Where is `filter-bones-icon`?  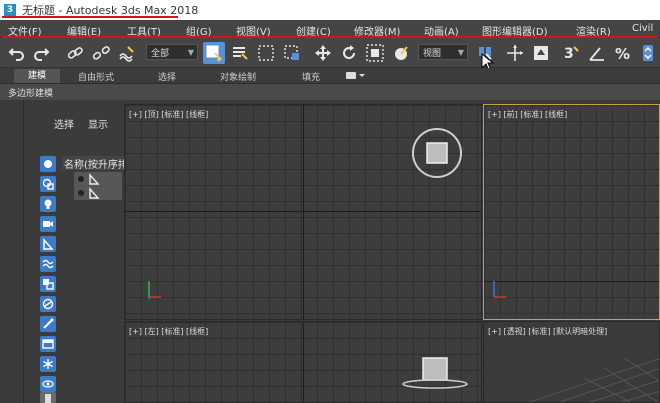 filter-bones-icon is located at coordinates (48, 324).